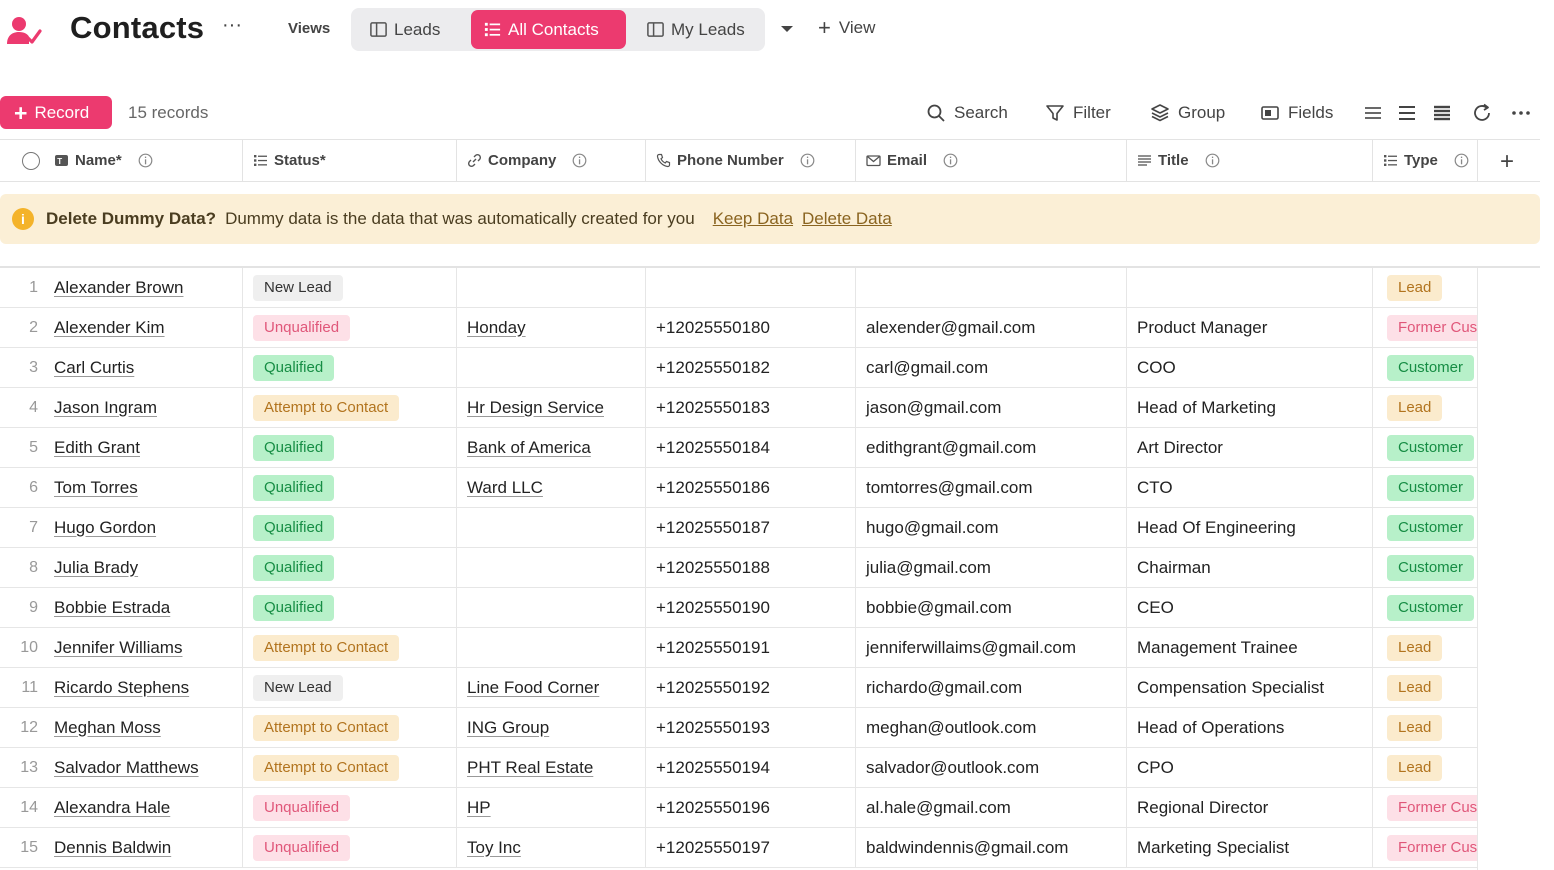 The image size is (1554, 870). I want to click on fields-button: Fields, so click(1296, 113).